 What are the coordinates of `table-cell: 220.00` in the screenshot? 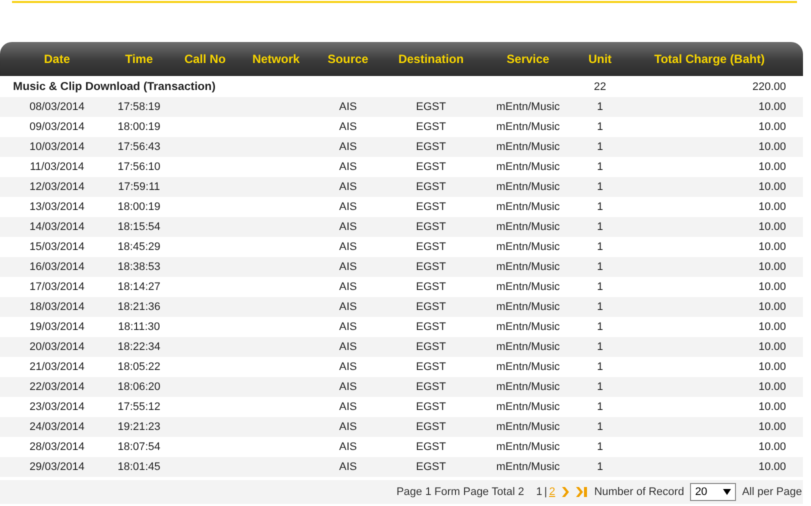 It's located at (769, 86).